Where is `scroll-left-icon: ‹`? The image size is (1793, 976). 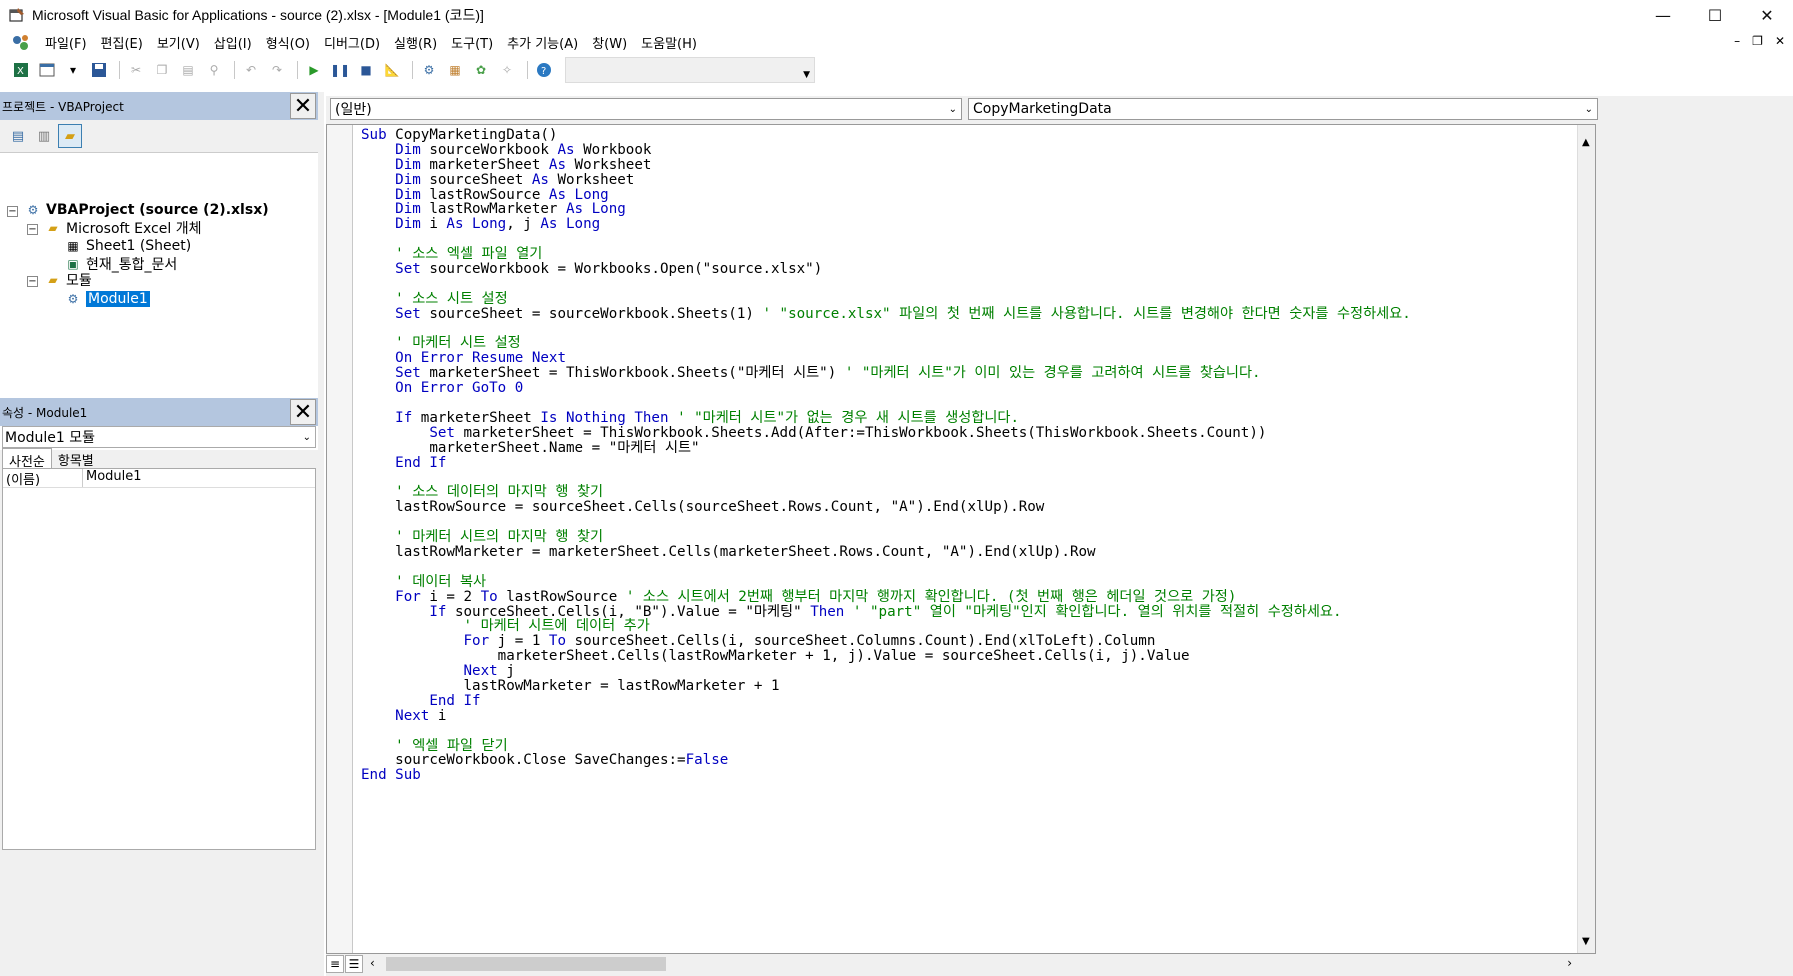
scroll-left-icon: ‹ is located at coordinates (372, 963).